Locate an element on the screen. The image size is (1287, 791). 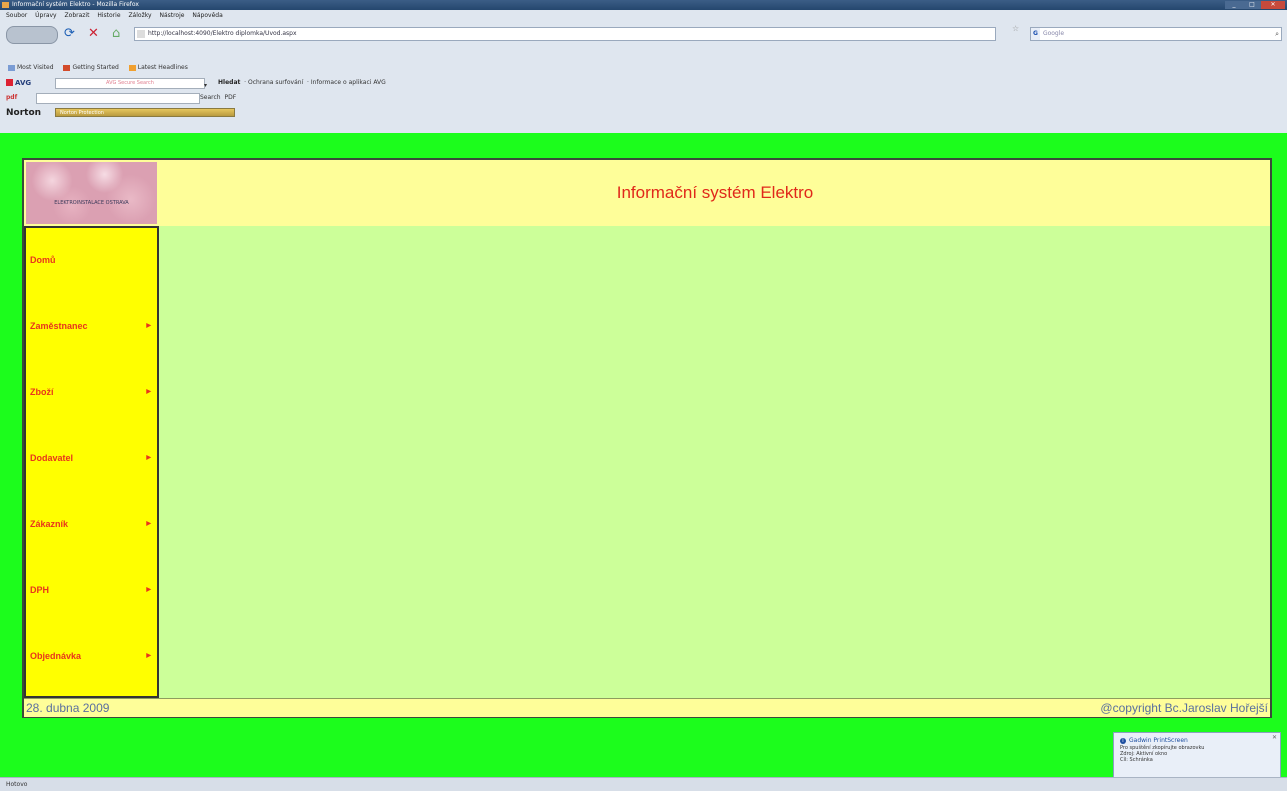
sidebar-item-label: Objednávka is located at coordinates (56, 656).